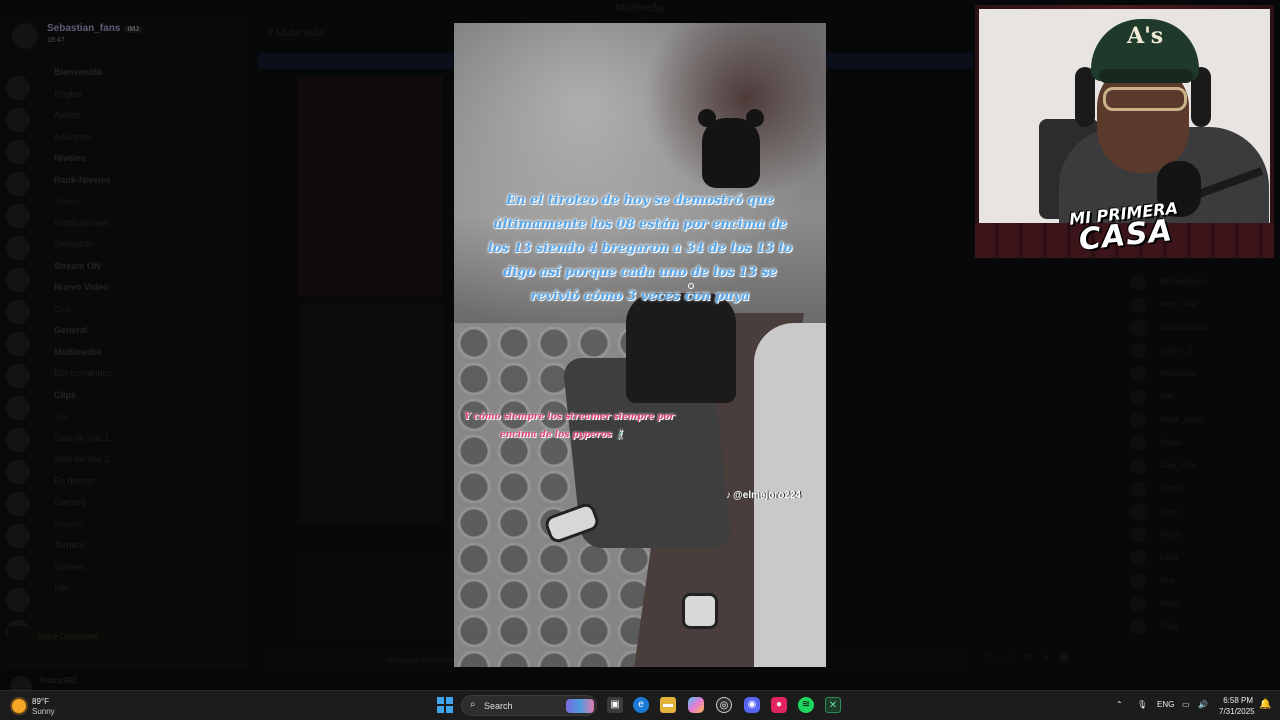  Describe the element at coordinates (140, 288) in the screenshot. I see `channel-item: Nuevo Video` at that location.